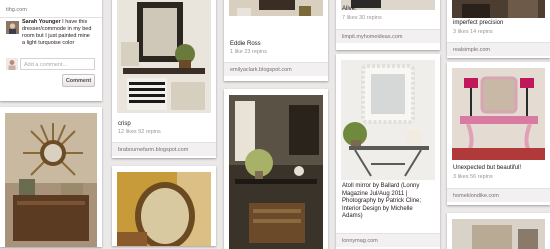 The image size is (550, 249). Describe the element at coordinates (78, 80) in the screenshot. I see `comment-button: Comment` at that location.